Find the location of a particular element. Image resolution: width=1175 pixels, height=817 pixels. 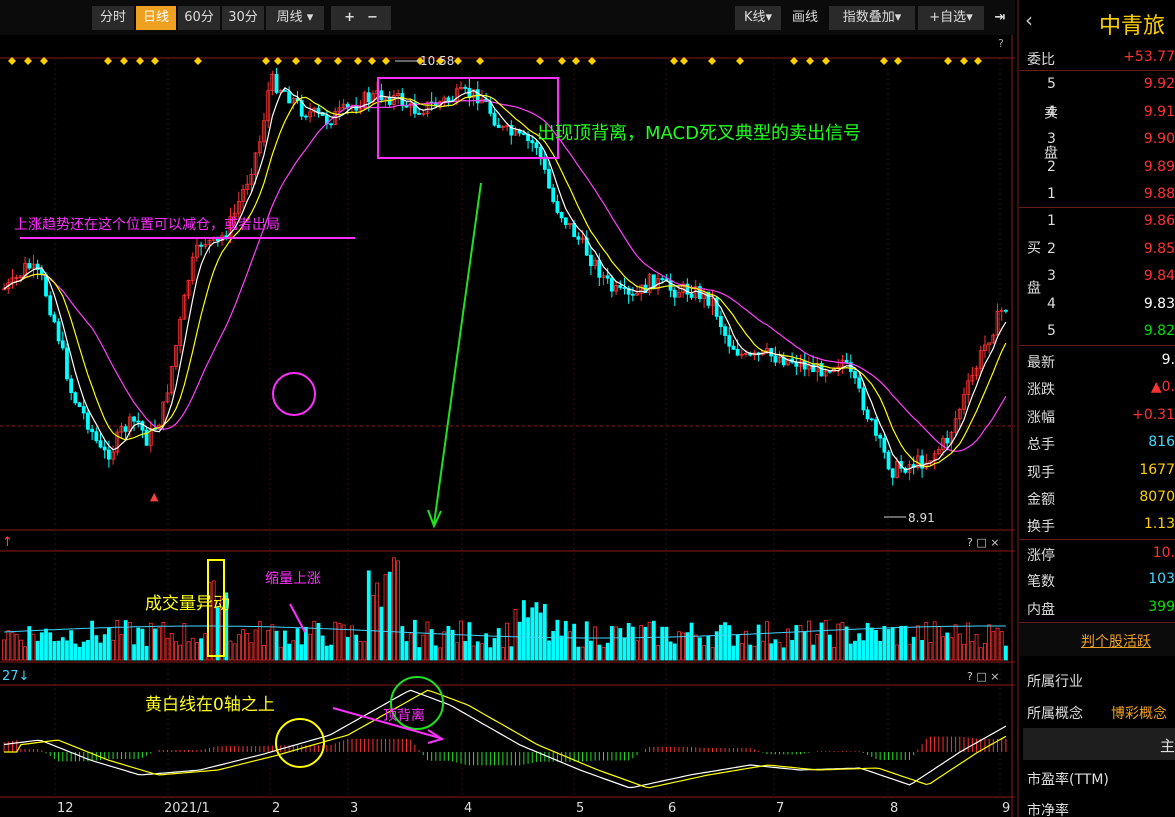

index-overlay-dropdown: 指数叠加▾ is located at coordinates (872, 18).